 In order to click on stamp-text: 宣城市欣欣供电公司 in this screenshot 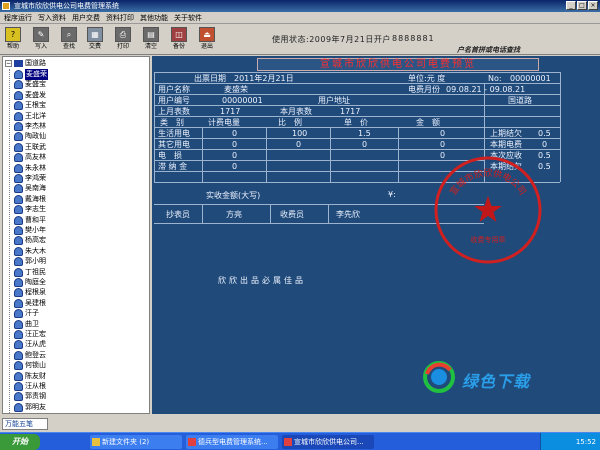, I will do `click(487, 182)`.